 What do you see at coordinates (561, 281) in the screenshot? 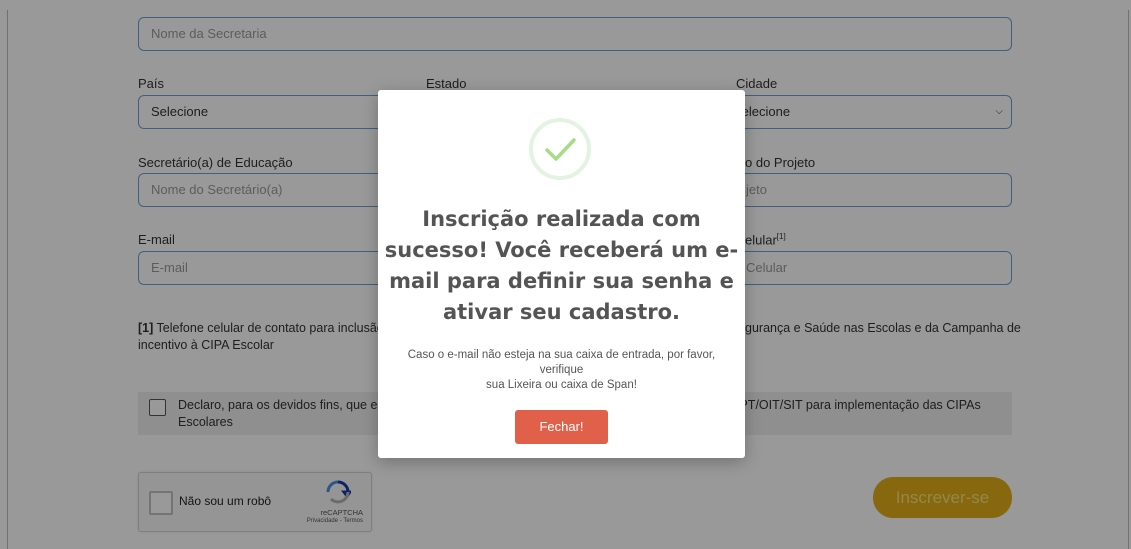
I see `modal-title-line3: mail para definir sua senha e` at bounding box center [561, 281].